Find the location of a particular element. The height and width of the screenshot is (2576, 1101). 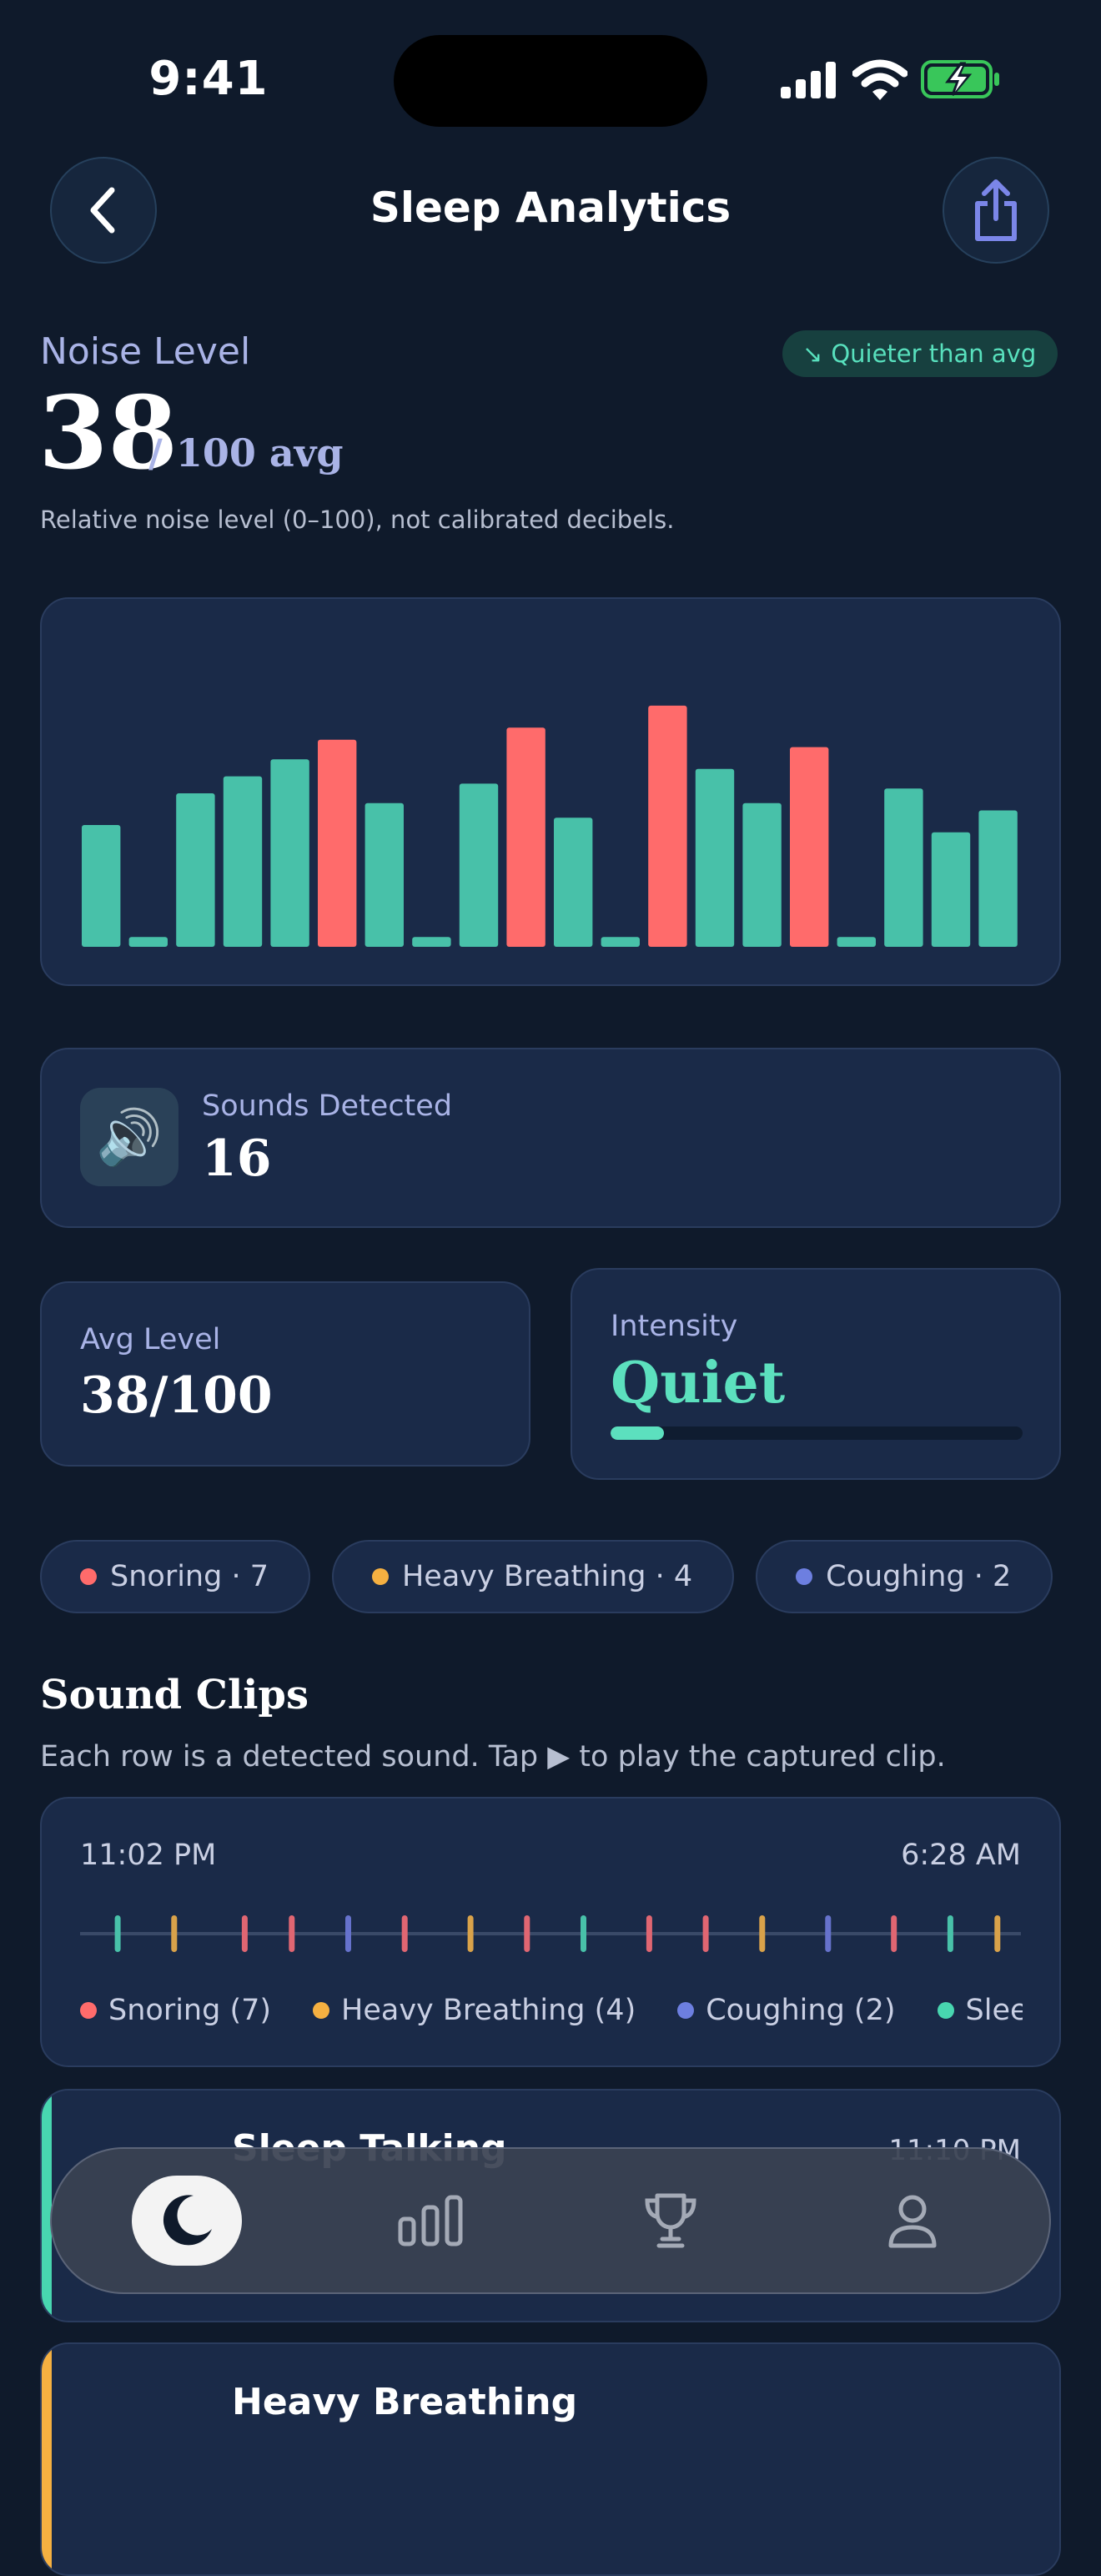

sound-clips-title: Sound Clips is located at coordinates (174, 1695).